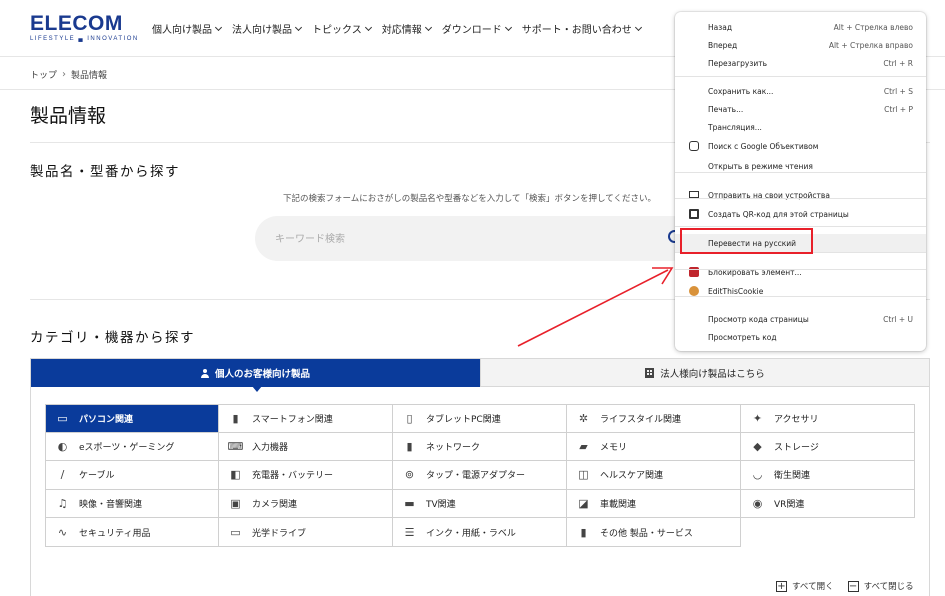  I want to click on category-item: ⊚ タップ・電源アダプター, so click(480, 475).